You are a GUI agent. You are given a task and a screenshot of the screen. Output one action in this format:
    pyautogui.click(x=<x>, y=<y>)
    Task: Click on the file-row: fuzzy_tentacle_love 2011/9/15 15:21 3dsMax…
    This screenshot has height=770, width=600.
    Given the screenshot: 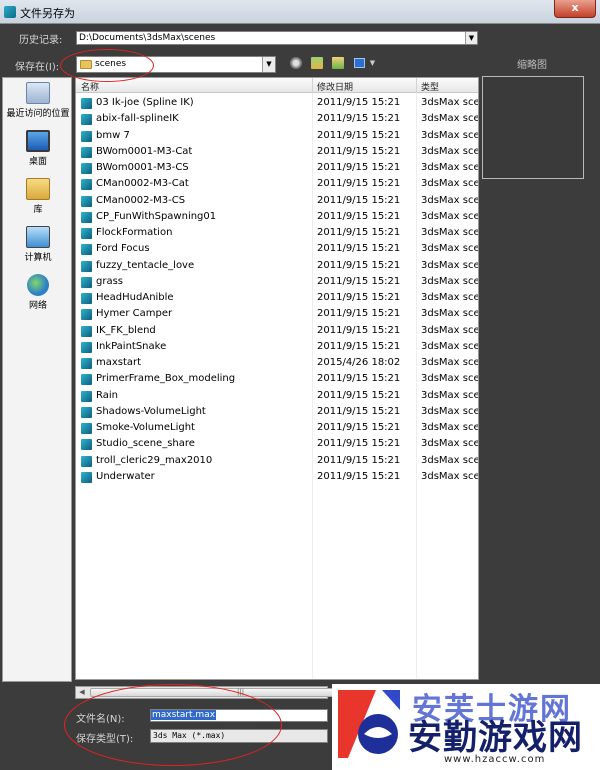 What is the action you would take?
    pyautogui.click(x=277, y=266)
    